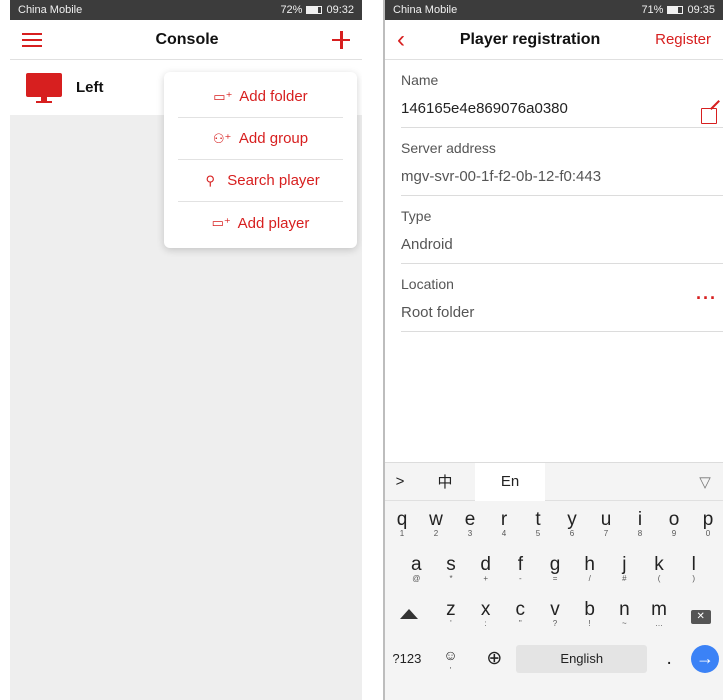 This screenshot has width=723, height=700. I want to click on symbols-key: ?123, so click(407, 658).